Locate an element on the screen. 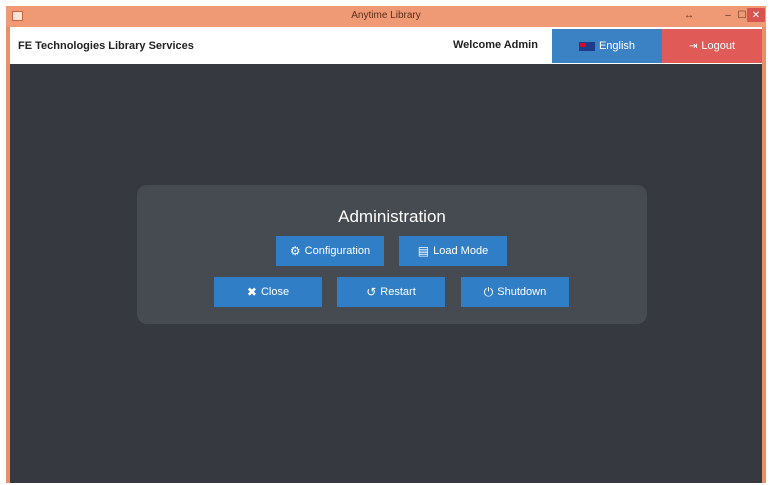  power-icon: ⏻ is located at coordinates (488, 291).